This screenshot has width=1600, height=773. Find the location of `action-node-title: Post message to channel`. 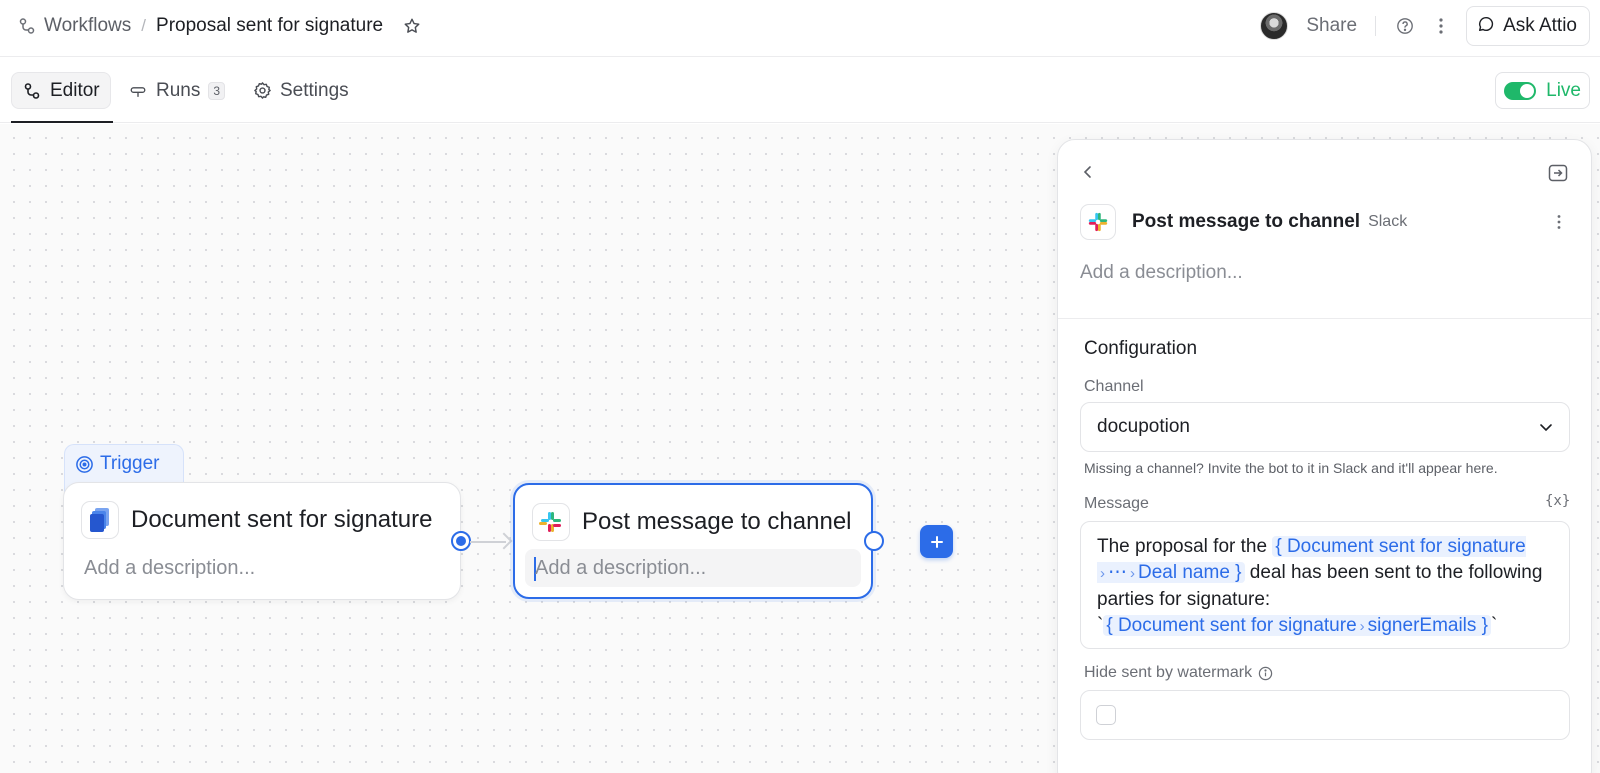

action-node-title: Post message to channel is located at coordinates (717, 521).